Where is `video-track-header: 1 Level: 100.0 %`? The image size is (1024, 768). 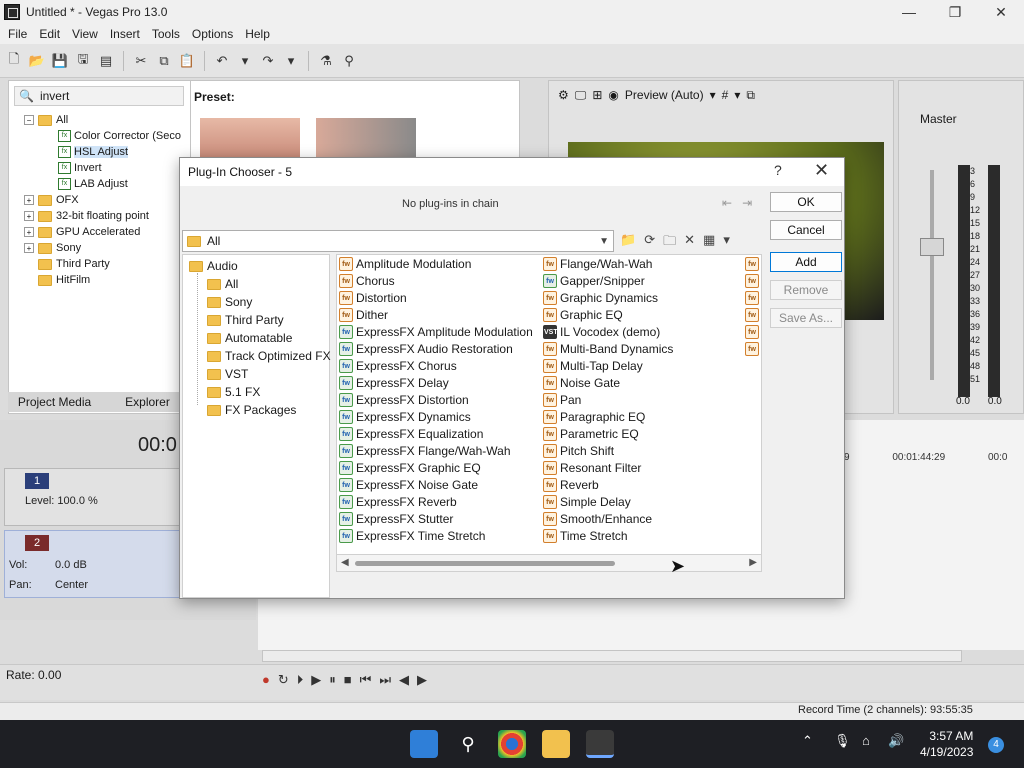
video-track-header: 1 Level: 100.0 % is located at coordinates (92, 497).